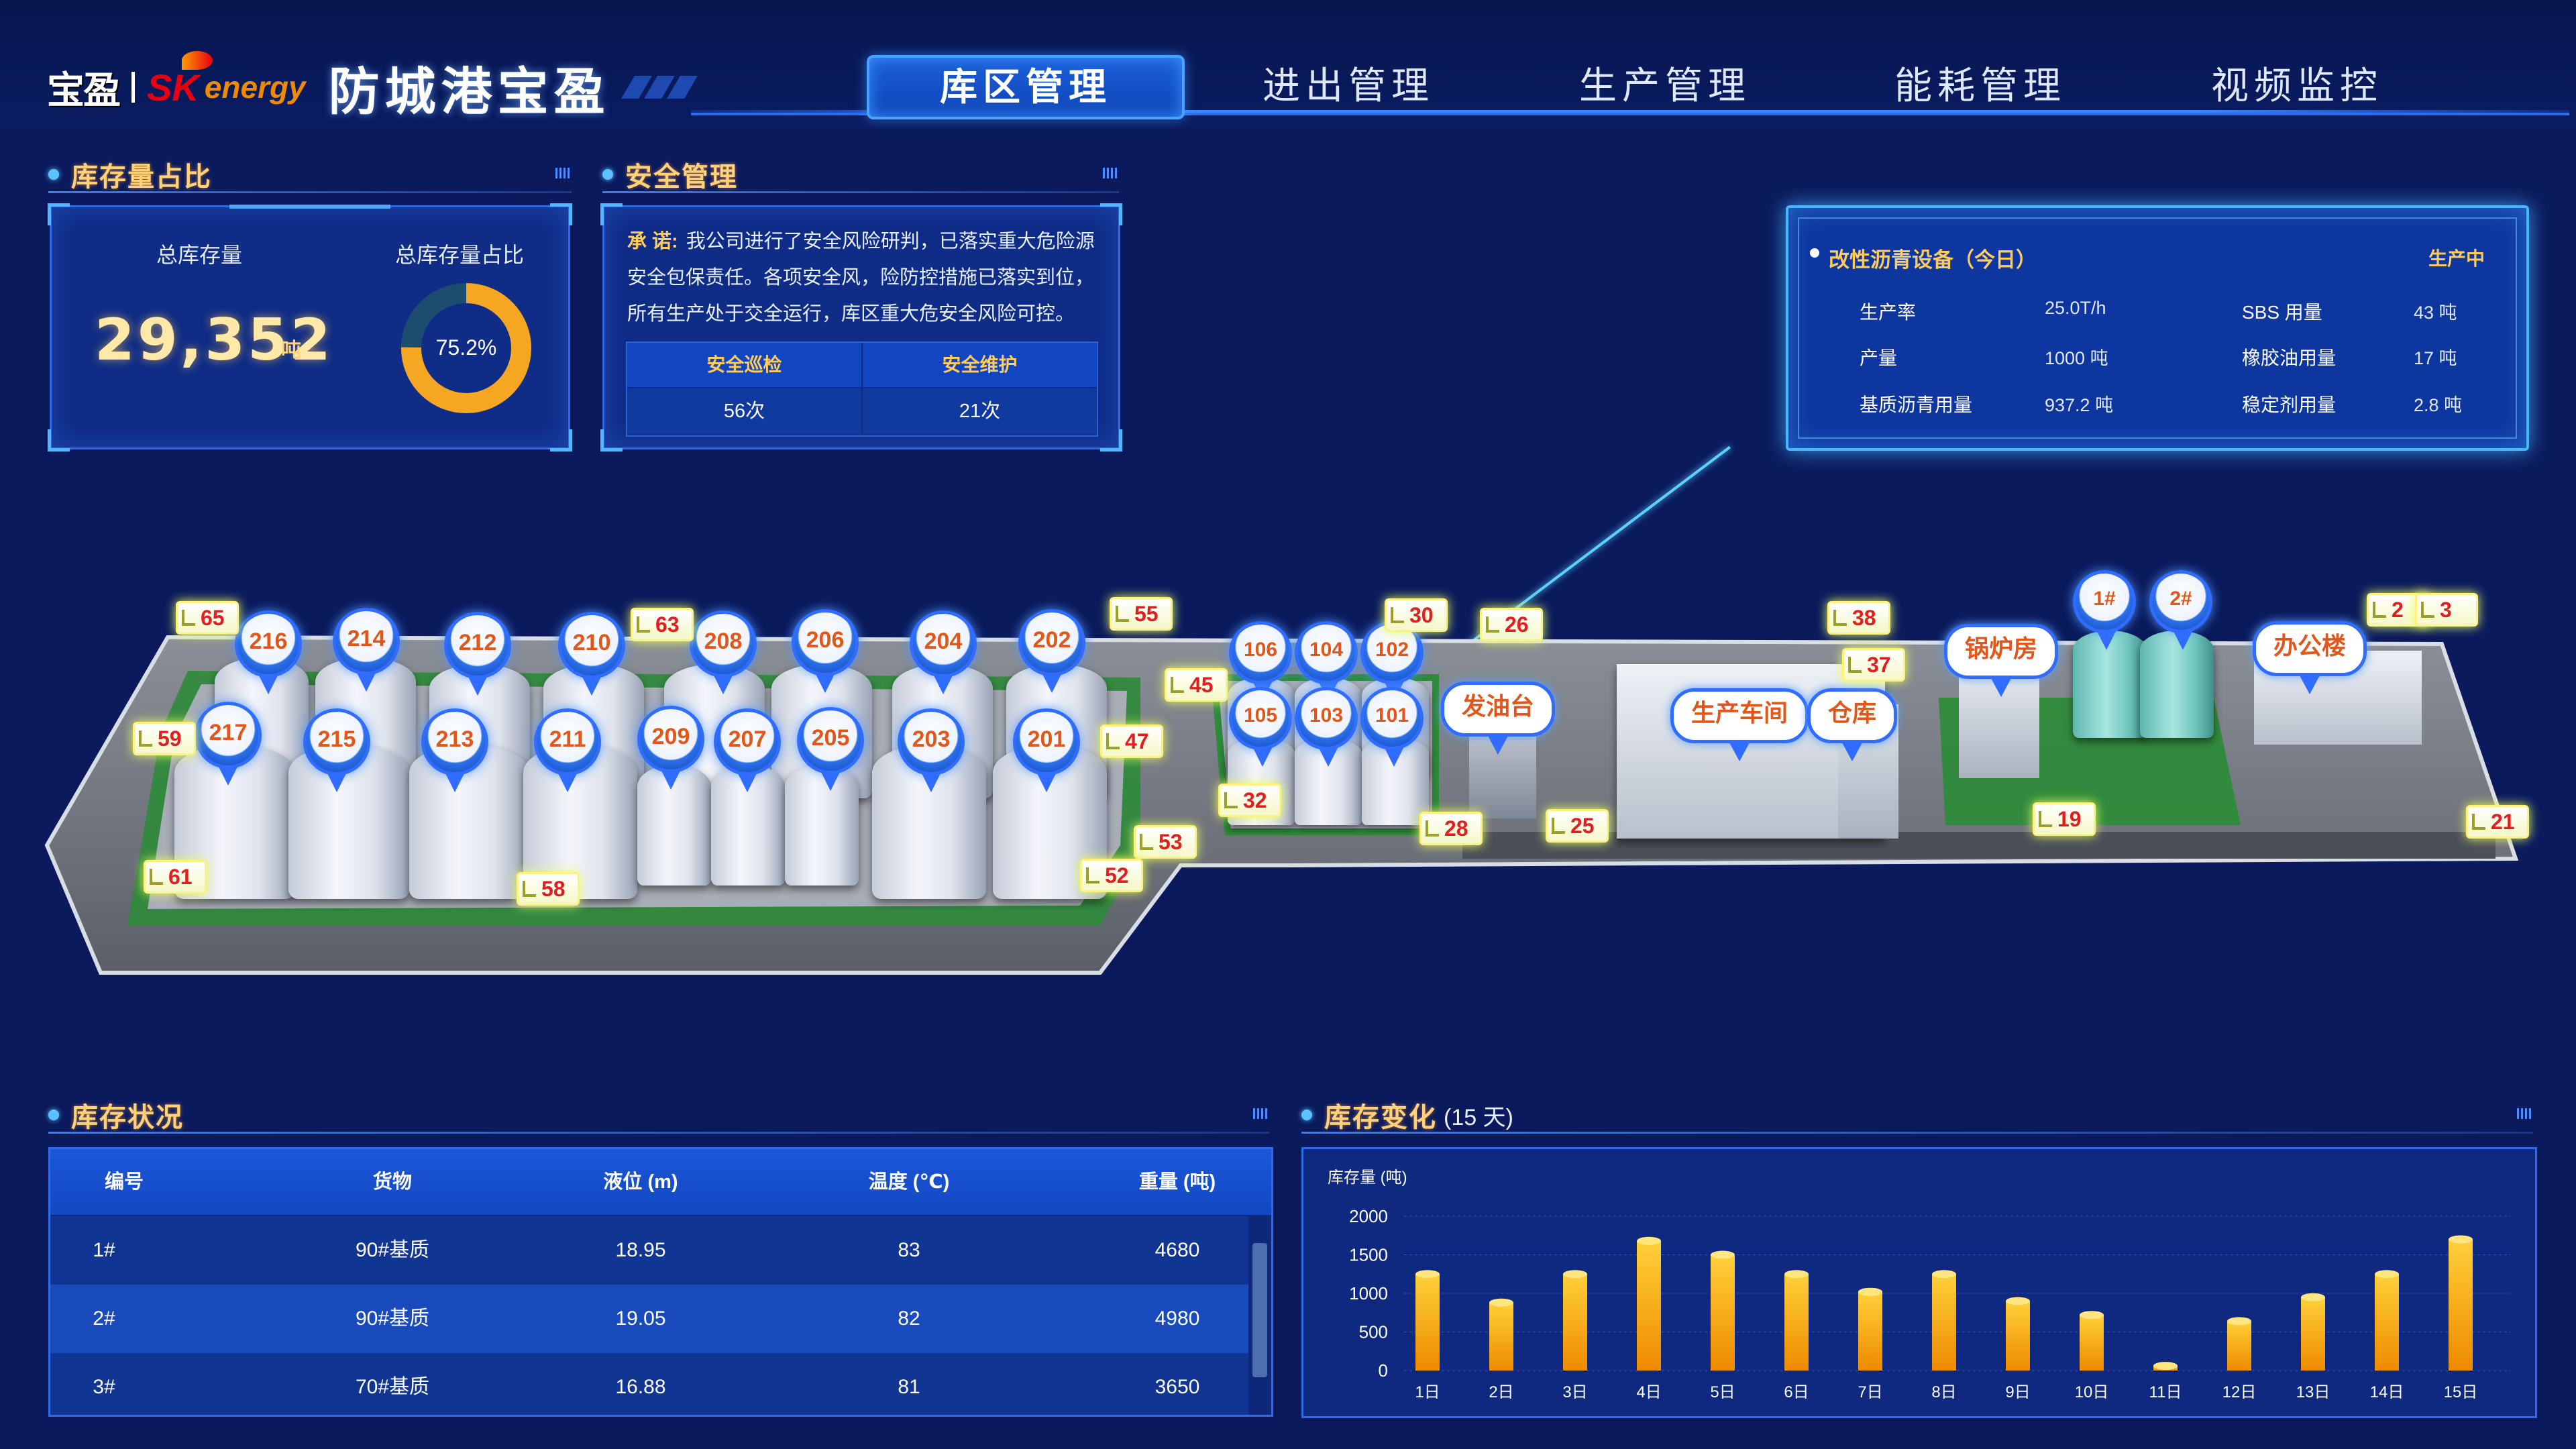 This screenshot has height=1449, width=2576. What do you see at coordinates (1852, 724) in the screenshot?
I see `label-warehouse: 仓库` at bounding box center [1852, 724].